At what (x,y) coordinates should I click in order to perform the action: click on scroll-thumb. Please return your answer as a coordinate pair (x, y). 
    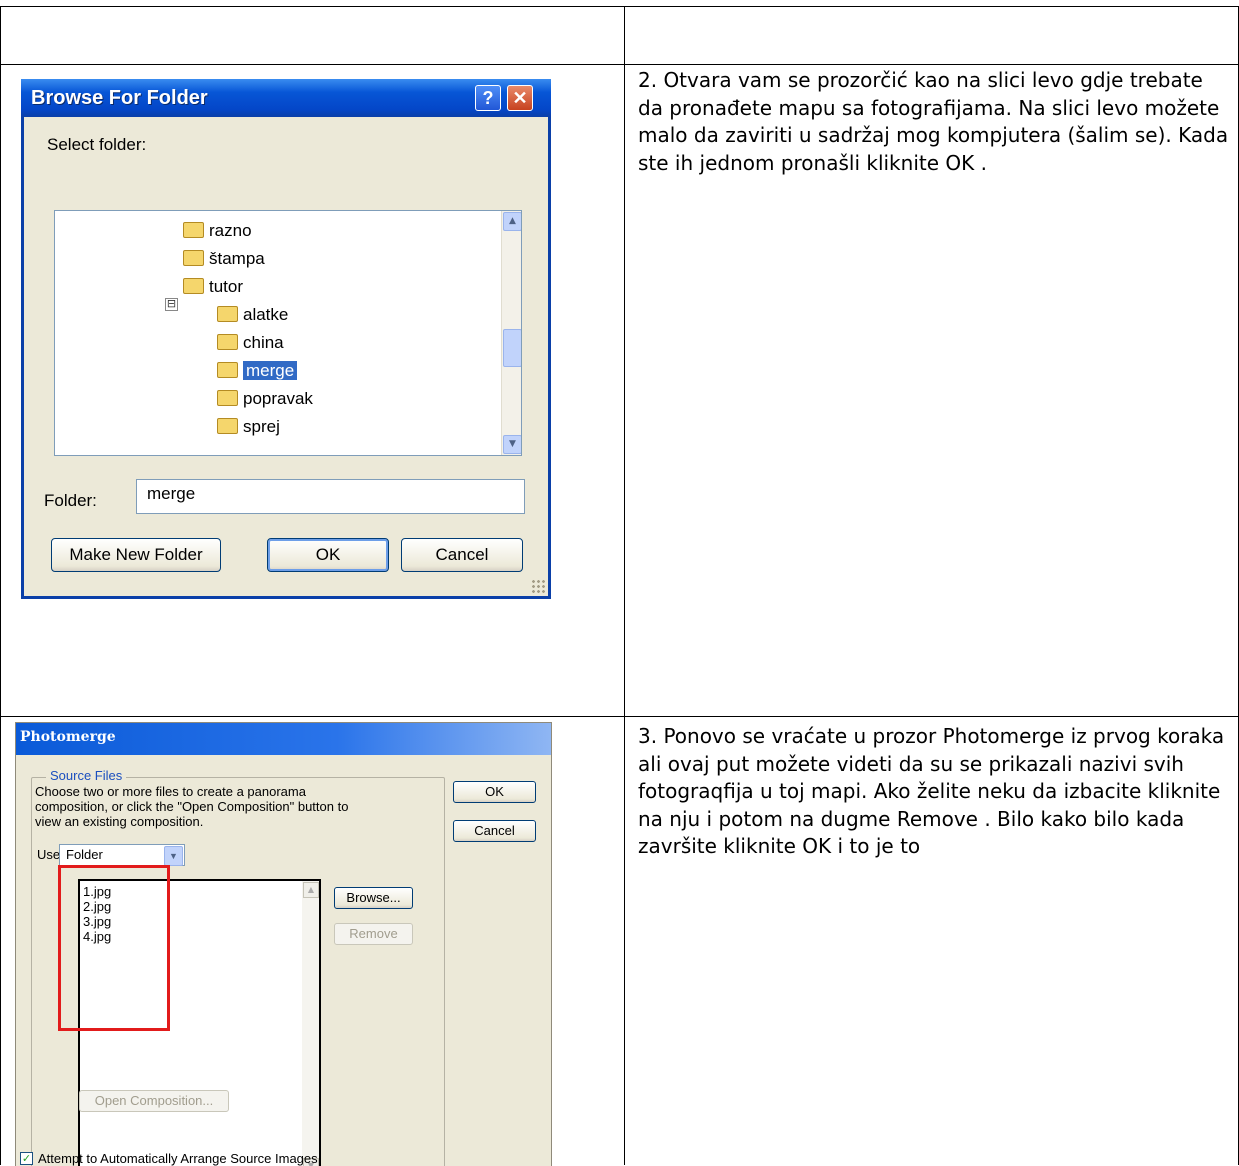
    Looking at the image, I should click on (512, 348).